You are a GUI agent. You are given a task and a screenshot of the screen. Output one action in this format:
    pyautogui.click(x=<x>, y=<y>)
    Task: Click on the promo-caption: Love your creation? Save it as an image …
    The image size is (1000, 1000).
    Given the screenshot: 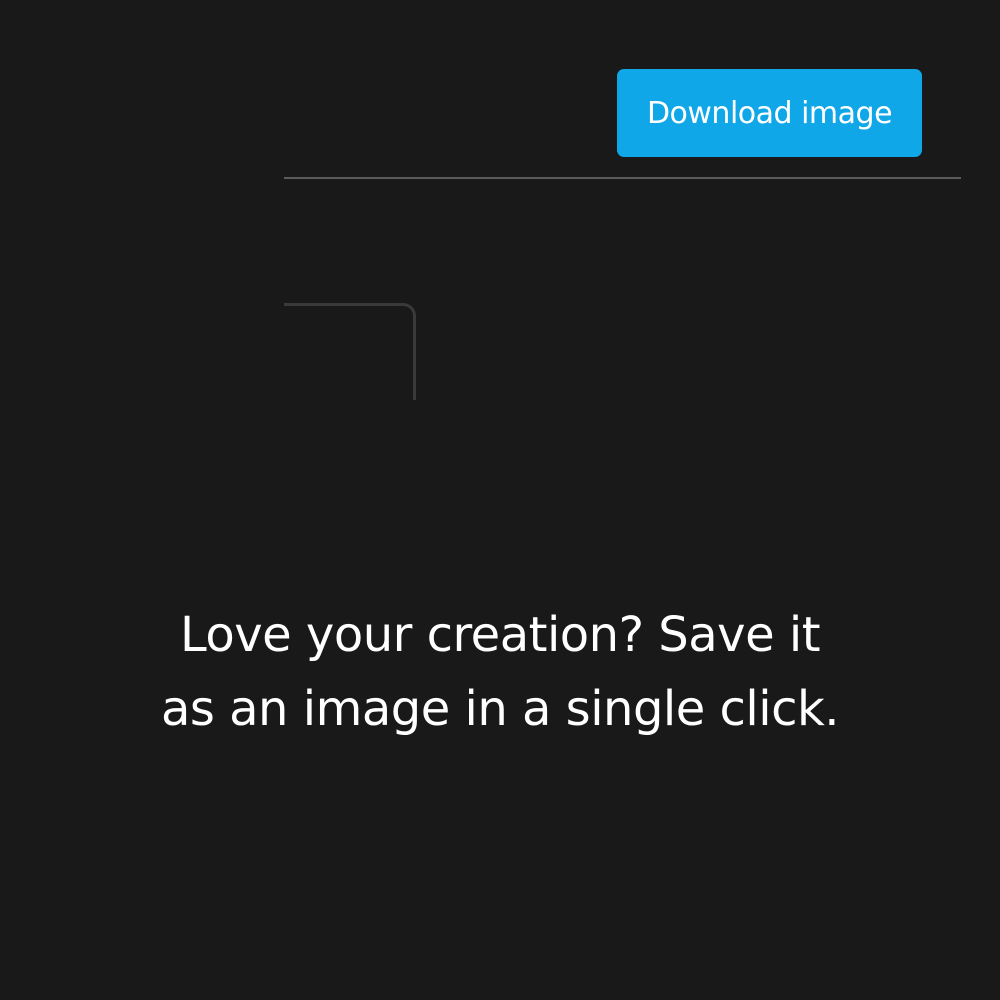 What is the action you would take?
    pyautogui.click(x=500, y=672)
    